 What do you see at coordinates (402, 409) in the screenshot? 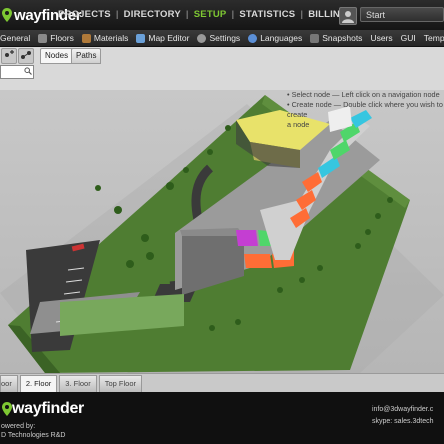
I see `contact-email: info@3dwayfinder.c` at bounding box center [402, 409].